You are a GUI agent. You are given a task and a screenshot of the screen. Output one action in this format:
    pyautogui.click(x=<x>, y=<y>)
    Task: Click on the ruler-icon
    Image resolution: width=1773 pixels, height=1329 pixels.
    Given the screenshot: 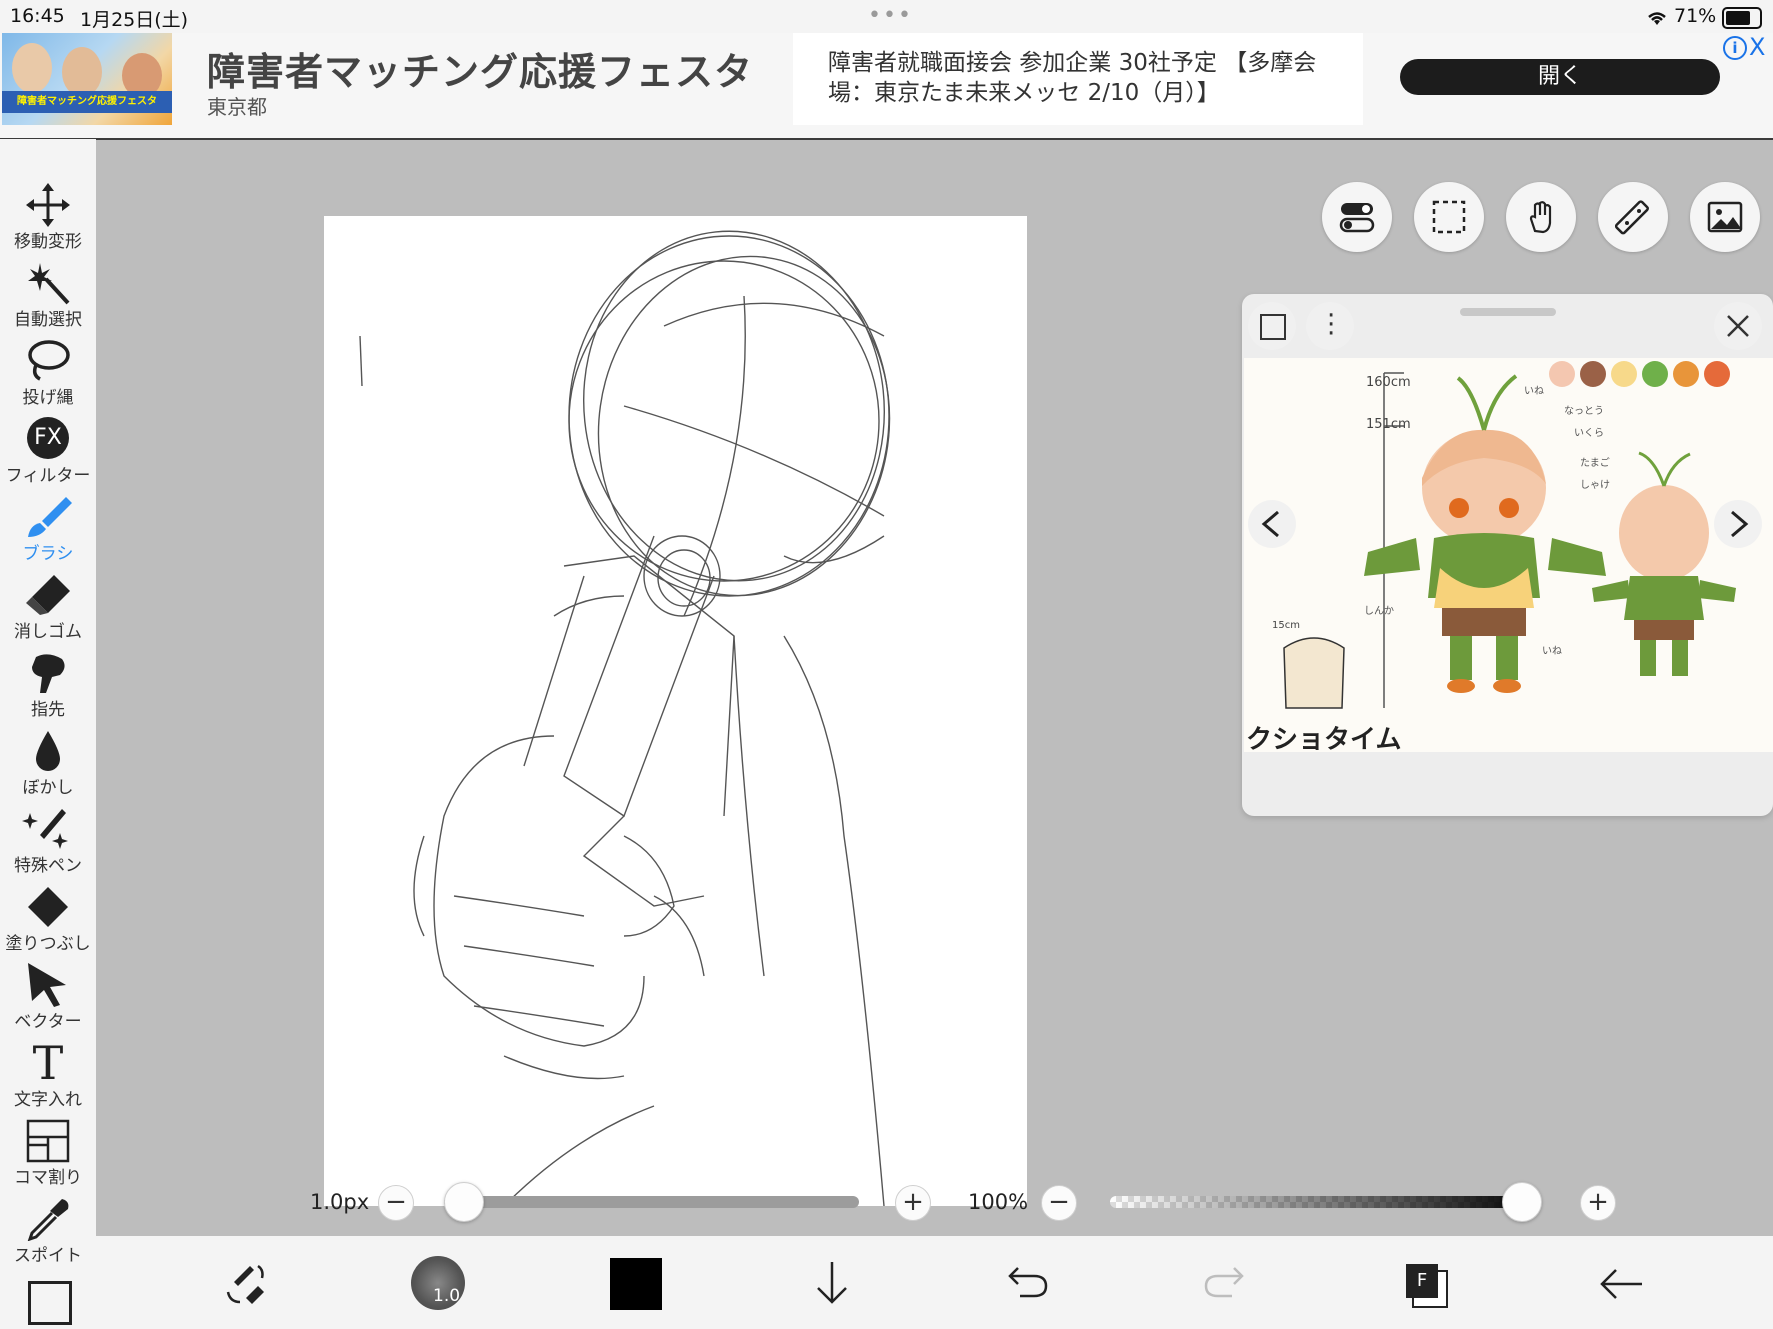 What is the action you would take?
    pyautogui.click(x=1632, y=217)
    